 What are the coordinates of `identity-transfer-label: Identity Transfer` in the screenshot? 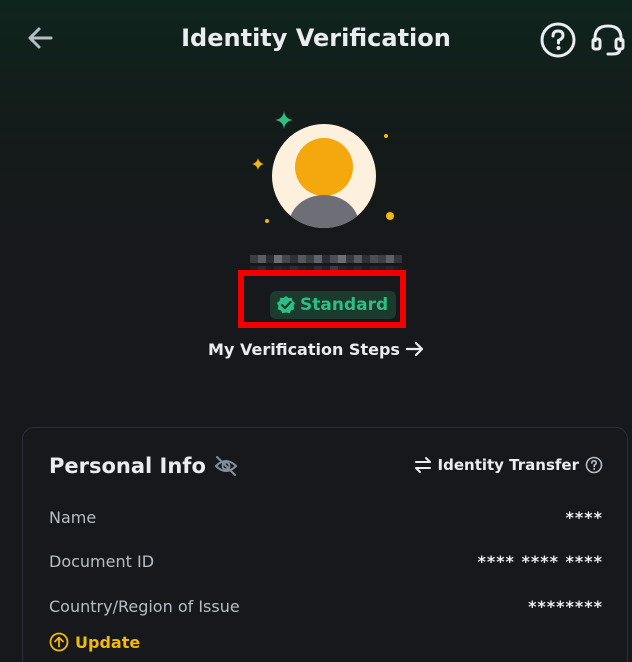 It's located at (508, 465).